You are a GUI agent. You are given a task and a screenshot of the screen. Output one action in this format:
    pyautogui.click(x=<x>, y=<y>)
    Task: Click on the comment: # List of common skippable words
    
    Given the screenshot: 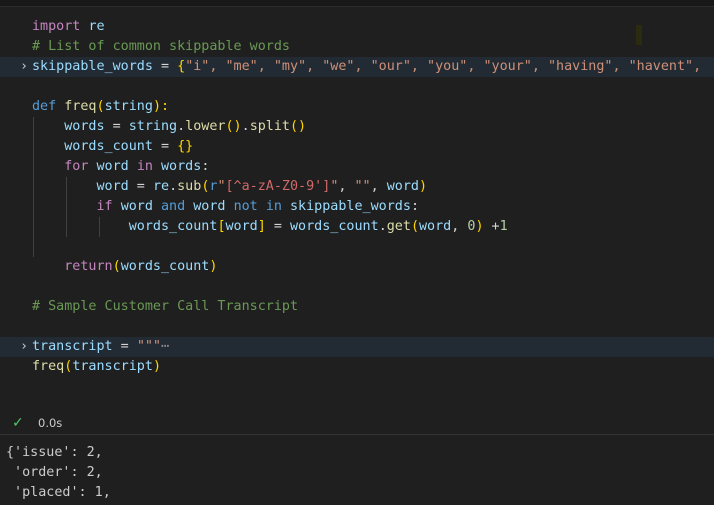 What is the action you would take?
    pyautogui.click(x=161, y=46)
    